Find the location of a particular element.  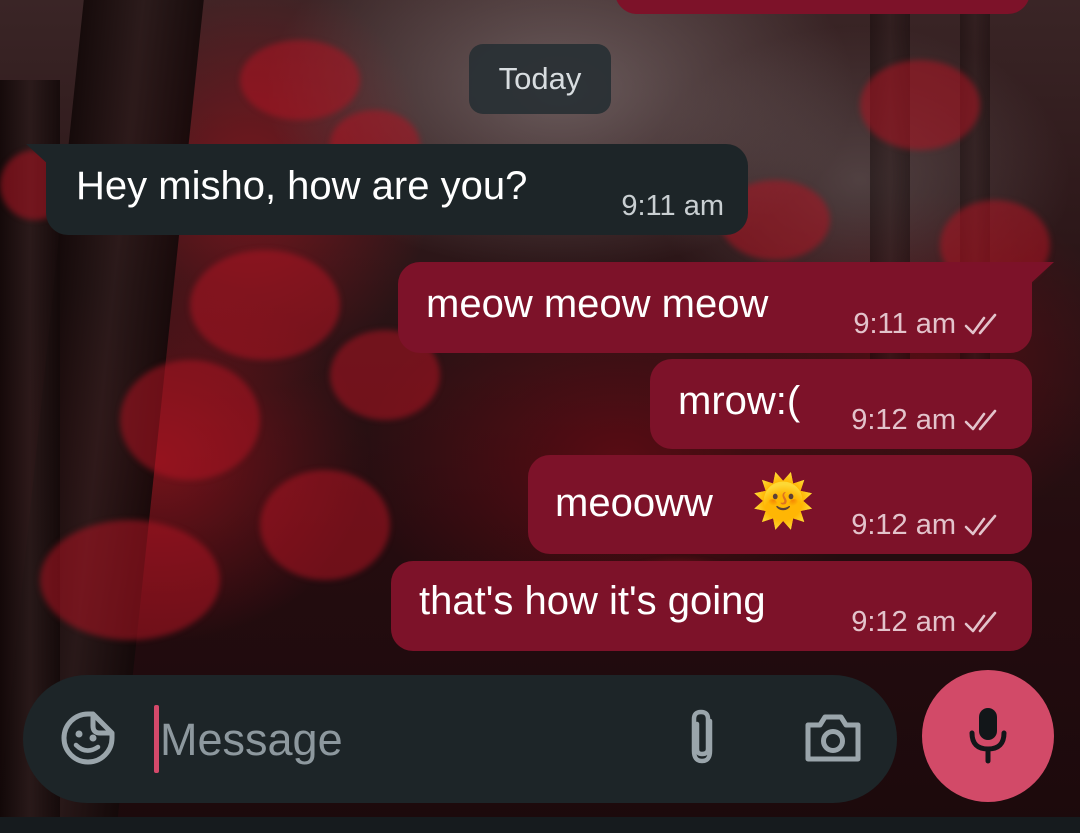

paperclip-icon is located at coordinates (702, 736).